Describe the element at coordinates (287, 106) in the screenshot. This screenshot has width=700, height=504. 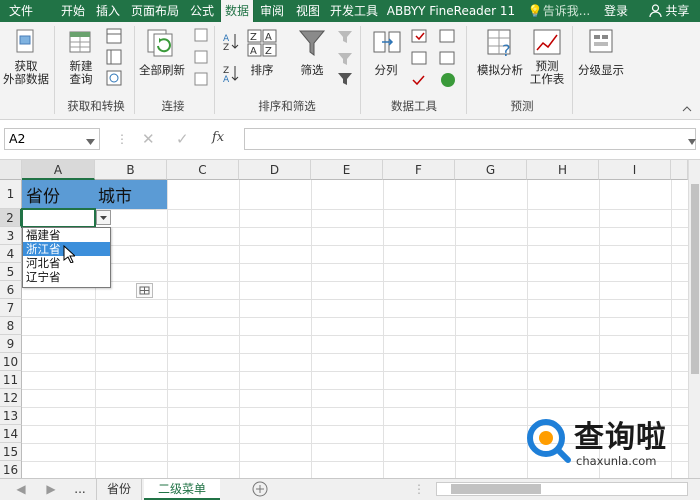
I see `group-sort-filter-label: 排序和筛选` at that location.